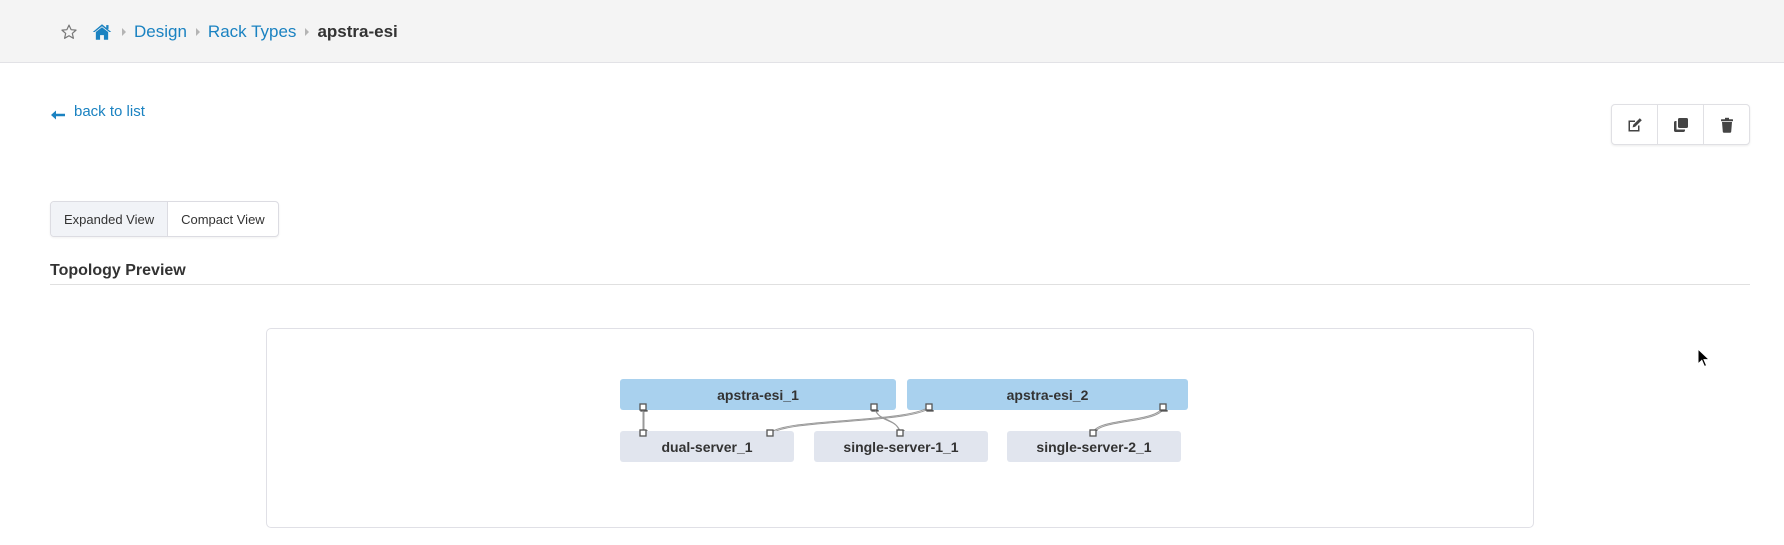  What do you see at coordinates (1047, 394) in the screenshot?
I see `leaf-node: apstra-esi_2` at bounding box center [1047, 394].